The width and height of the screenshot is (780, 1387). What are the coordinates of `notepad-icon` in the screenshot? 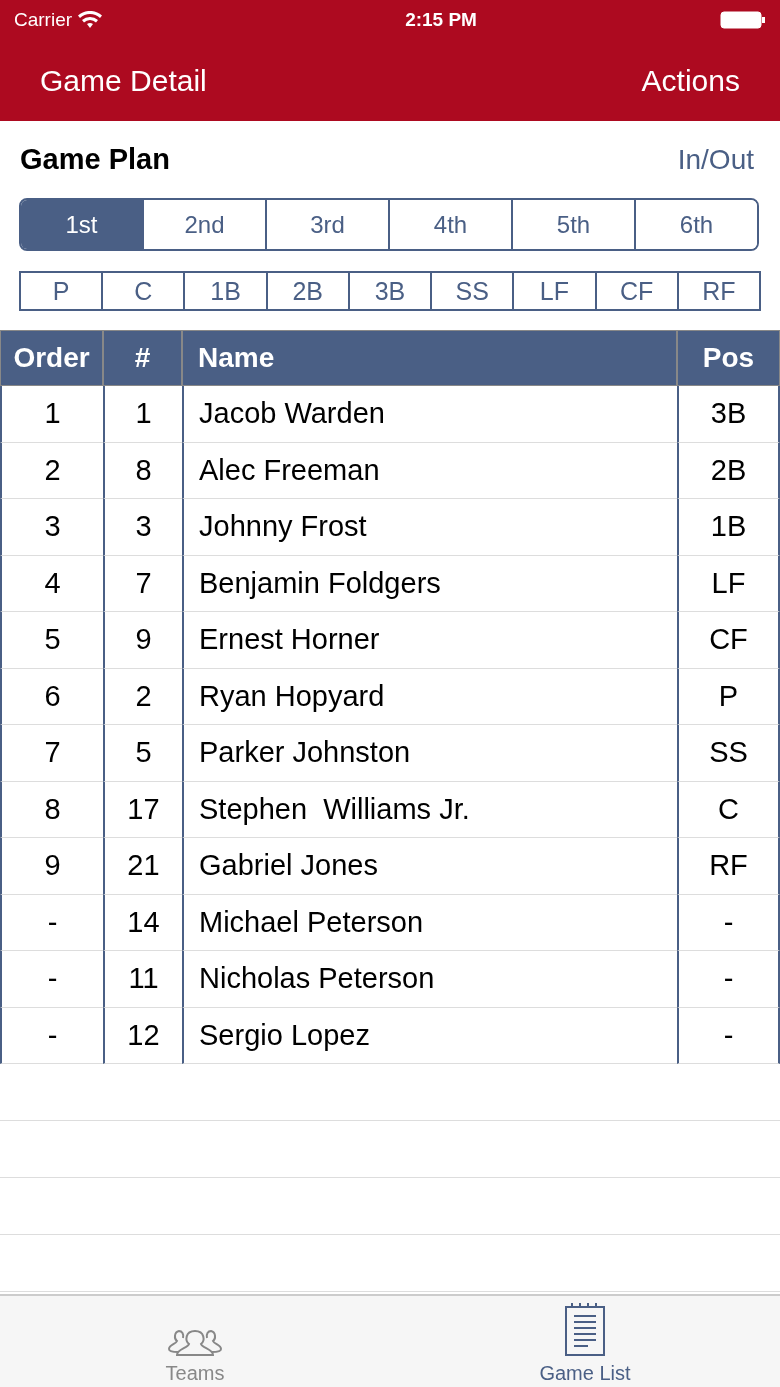 It's located at (585, 1329).